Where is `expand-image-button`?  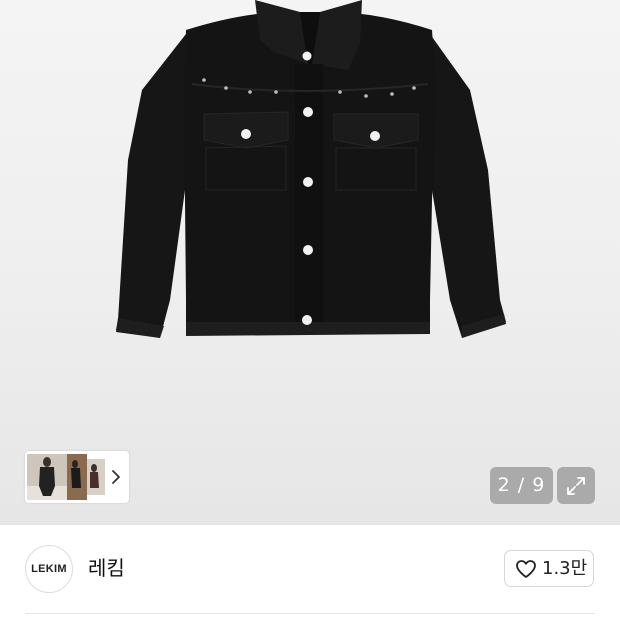
expand-image-button is located at coordinates (576, 485).